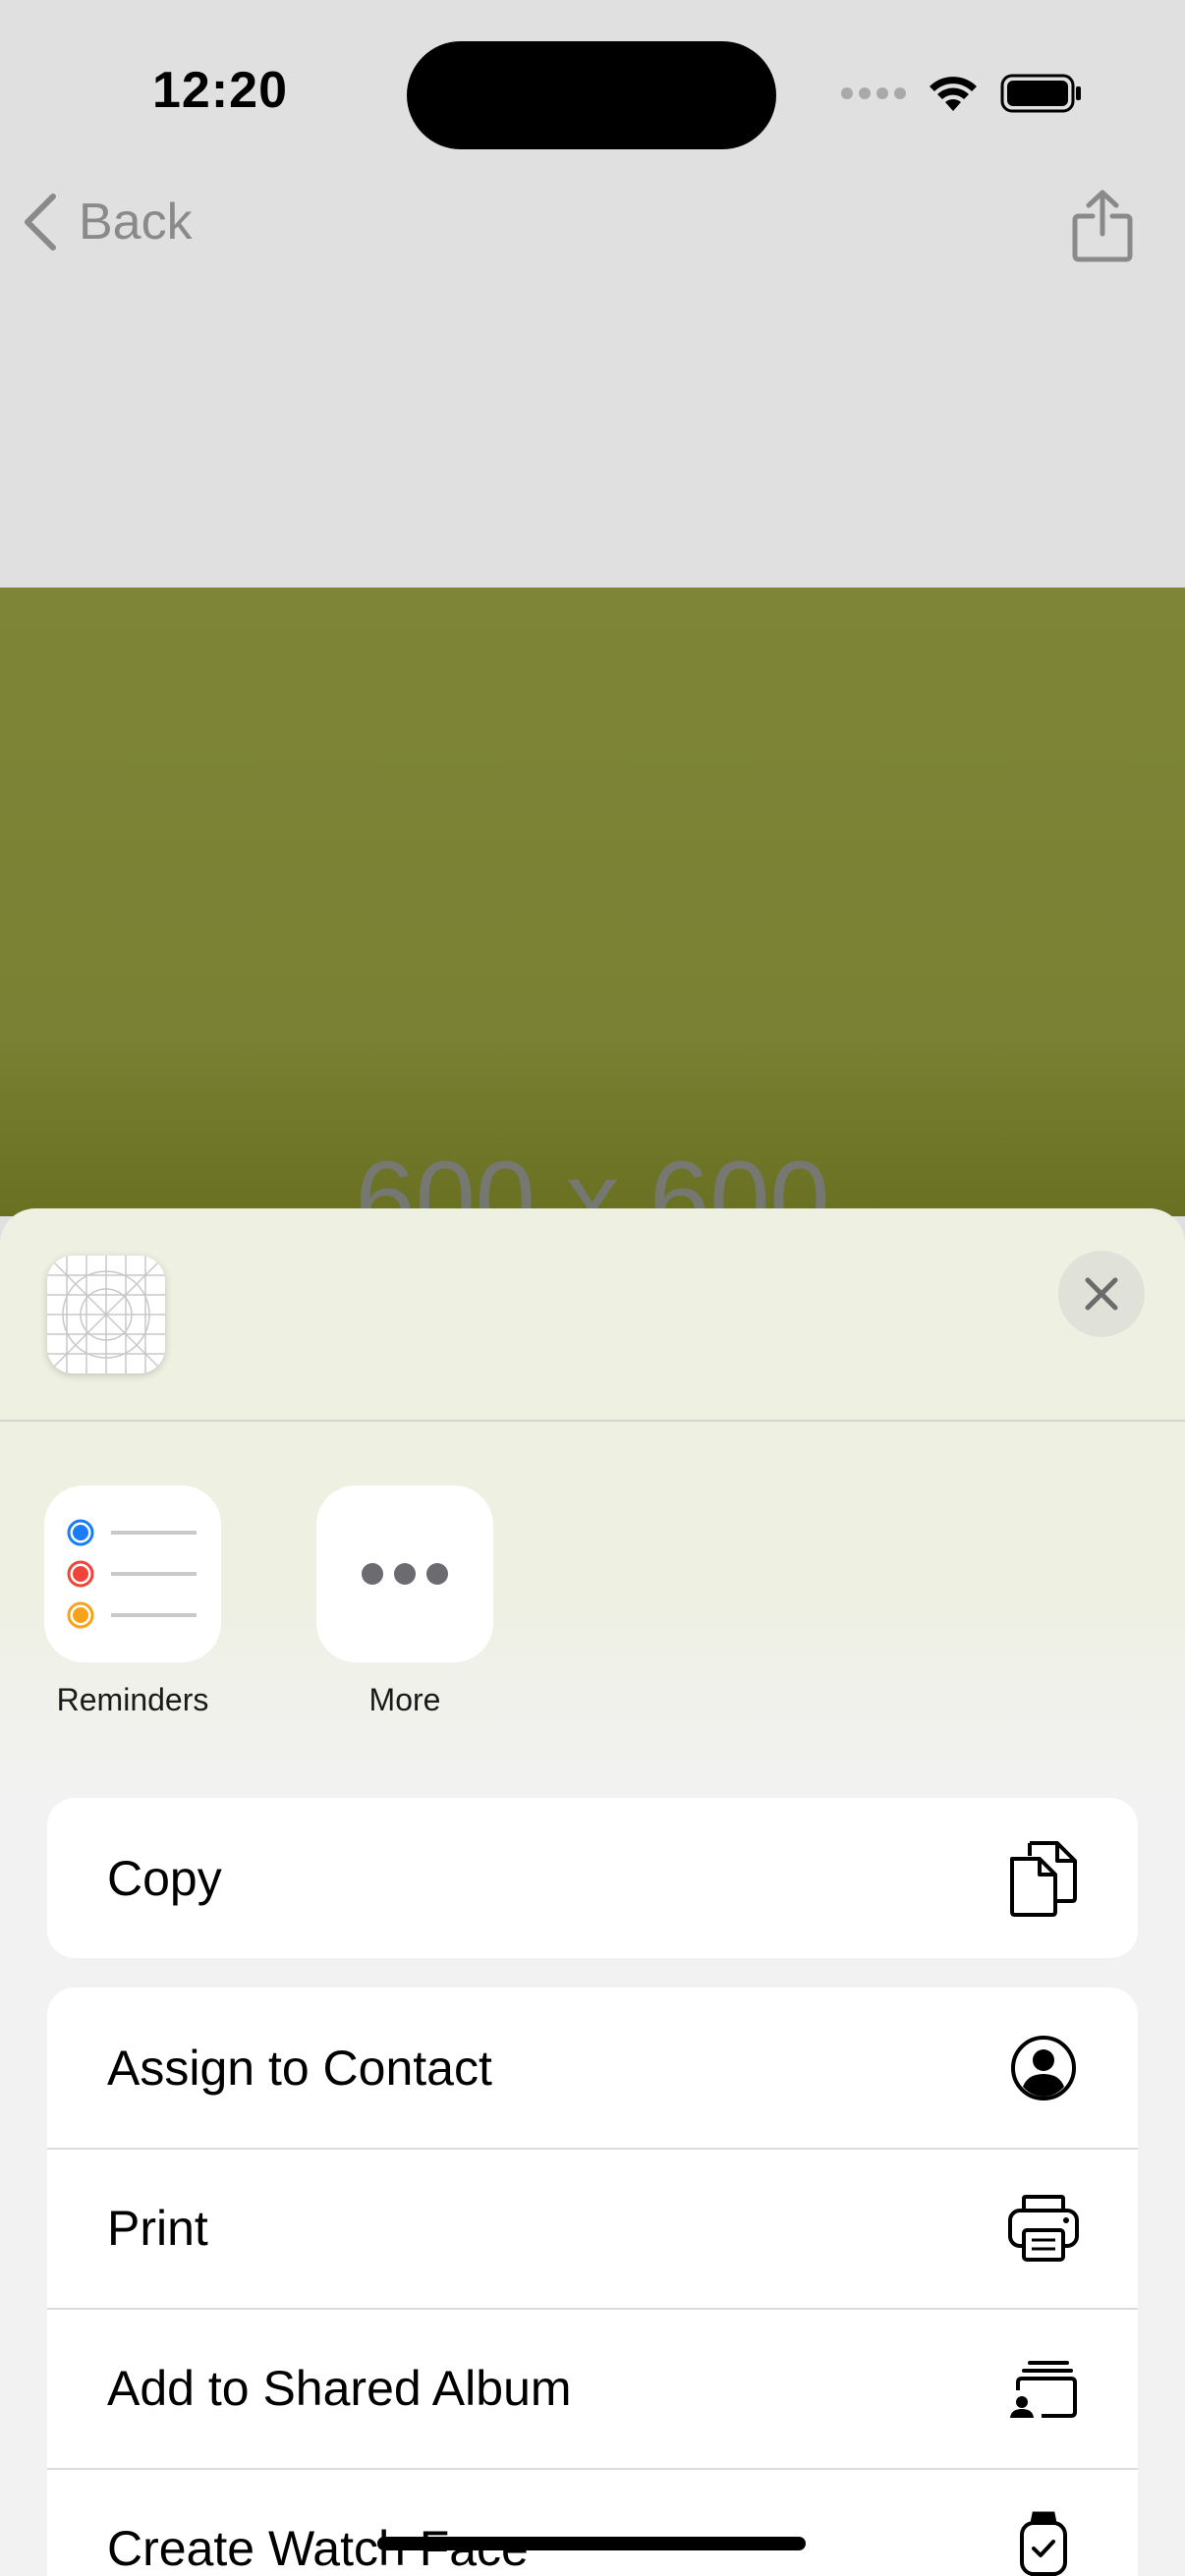 The height and width of the screenshot is (2576, 1185). Describe the element at coordinates (405, 1573) in the screenshot. I see `more-icon` at that location.